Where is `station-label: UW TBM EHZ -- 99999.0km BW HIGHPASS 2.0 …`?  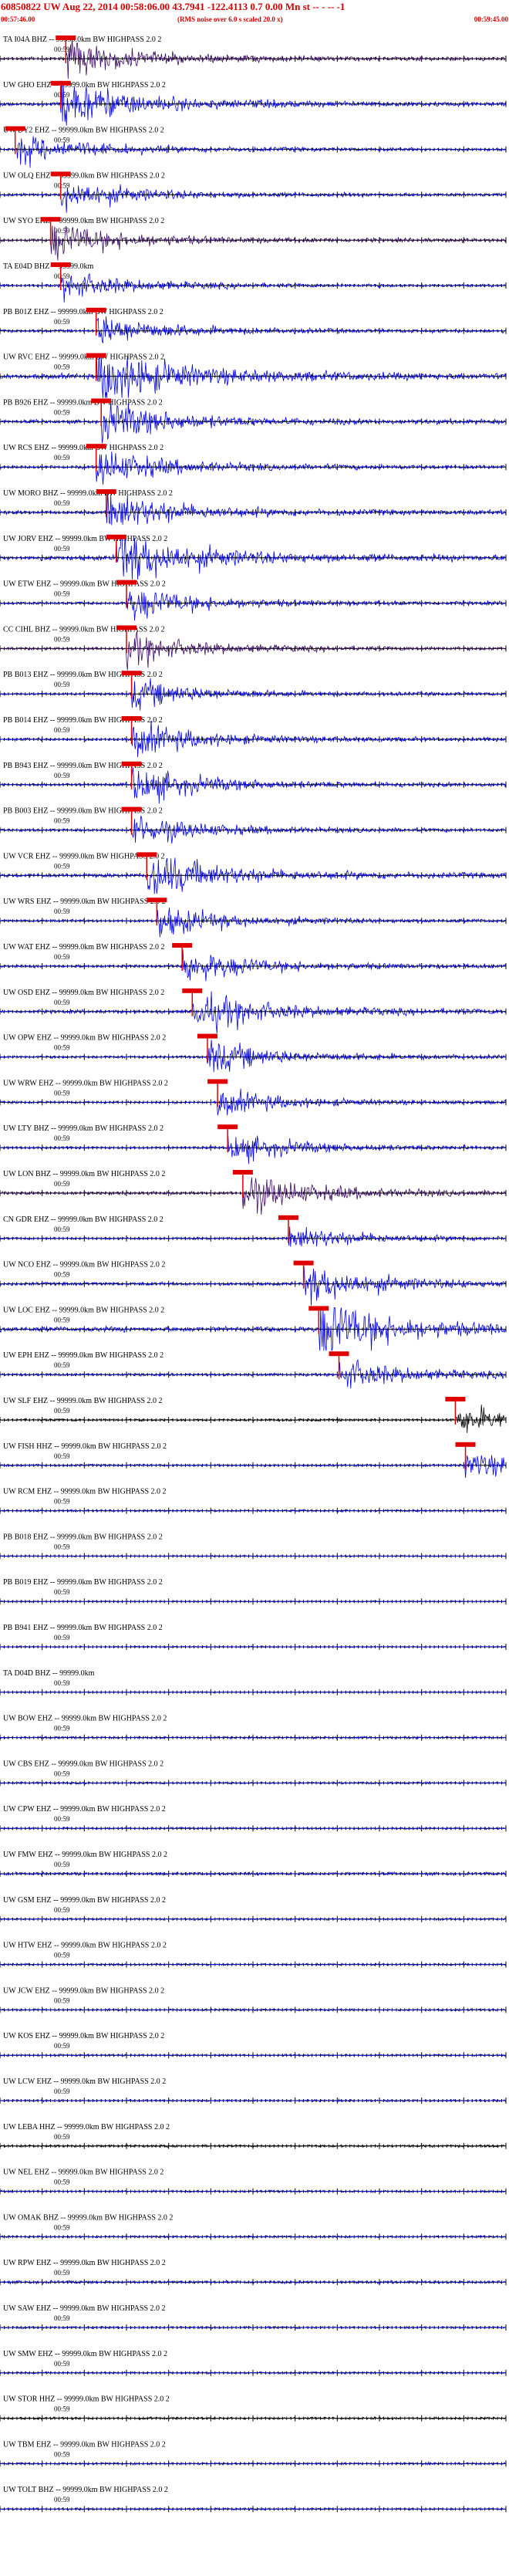 station-label: UW TBM EHZ -- 99999.0km BW HIGHPASS 2.0 … is located at coordinates (84, 2444).